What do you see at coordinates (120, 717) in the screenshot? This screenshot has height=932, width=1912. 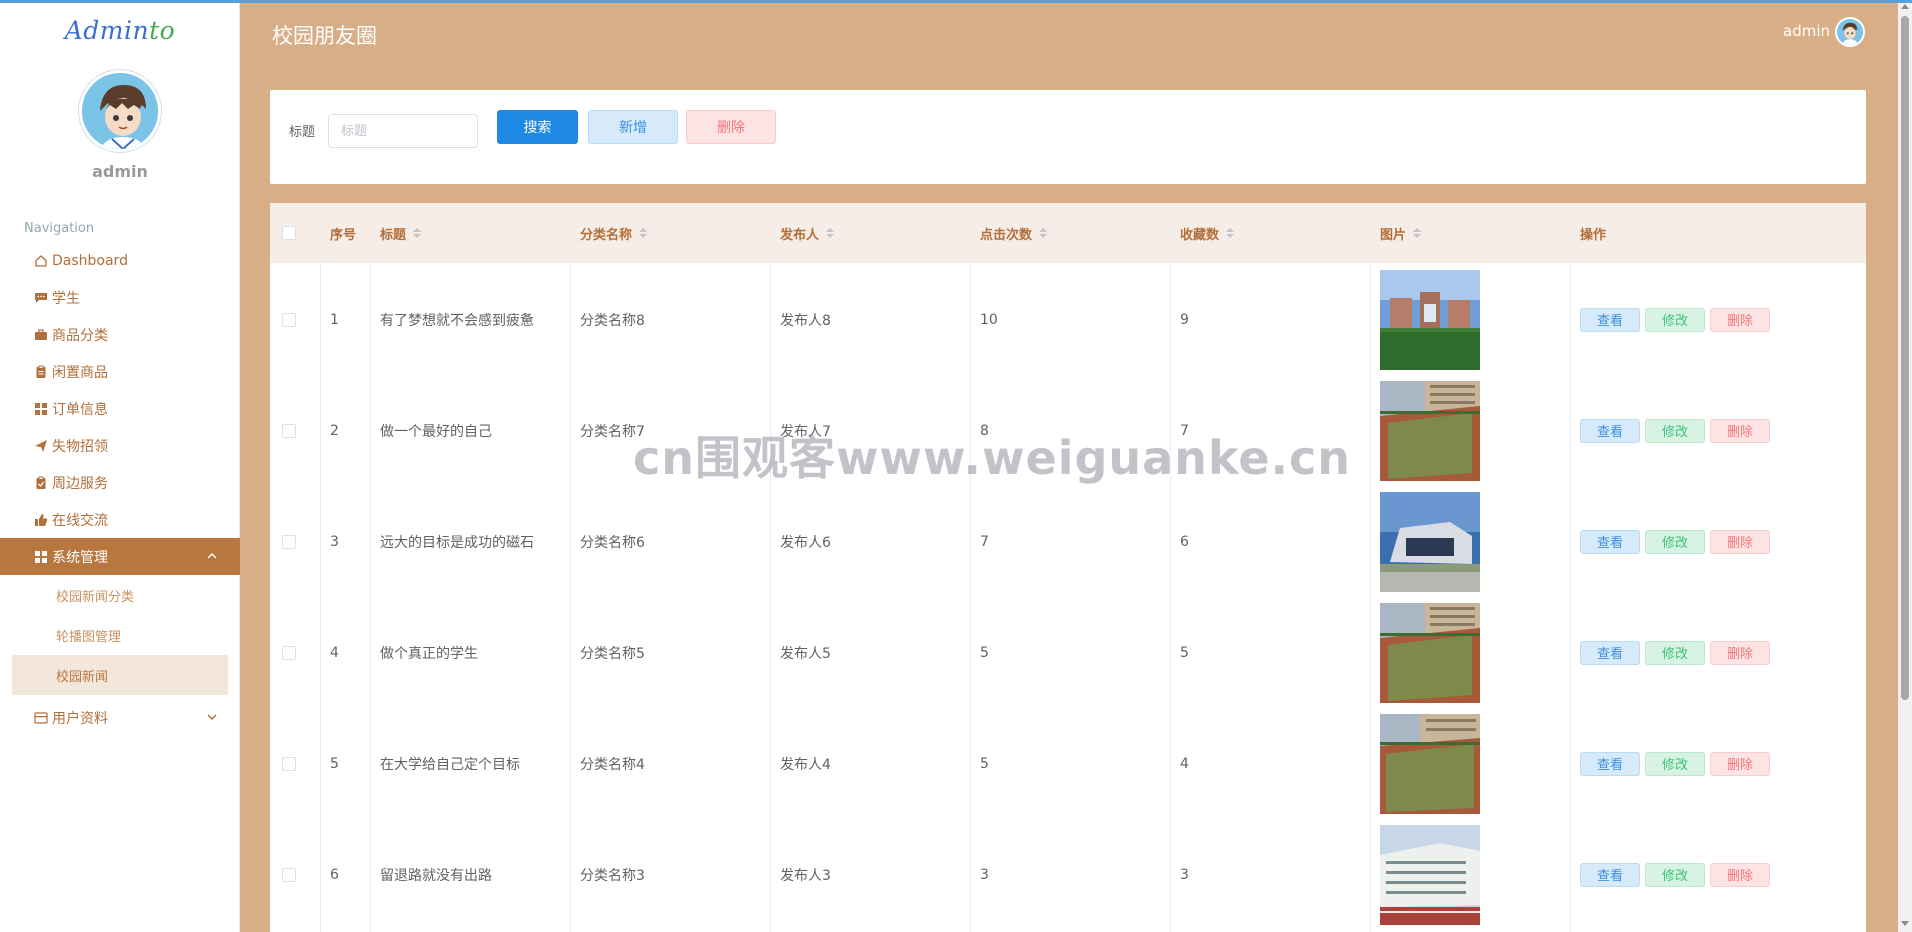 I see `sidebar-item-user-profile: 用户资料` at bounding box center [120, 717].